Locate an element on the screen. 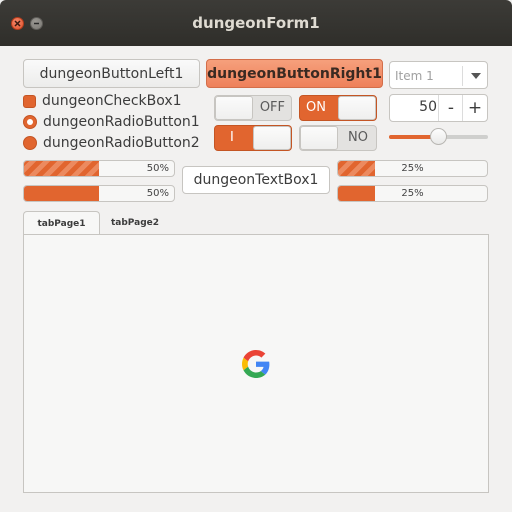 The width and height of the screenshot is (512, 512). slider-thumb is located at coordinates (438, 136).